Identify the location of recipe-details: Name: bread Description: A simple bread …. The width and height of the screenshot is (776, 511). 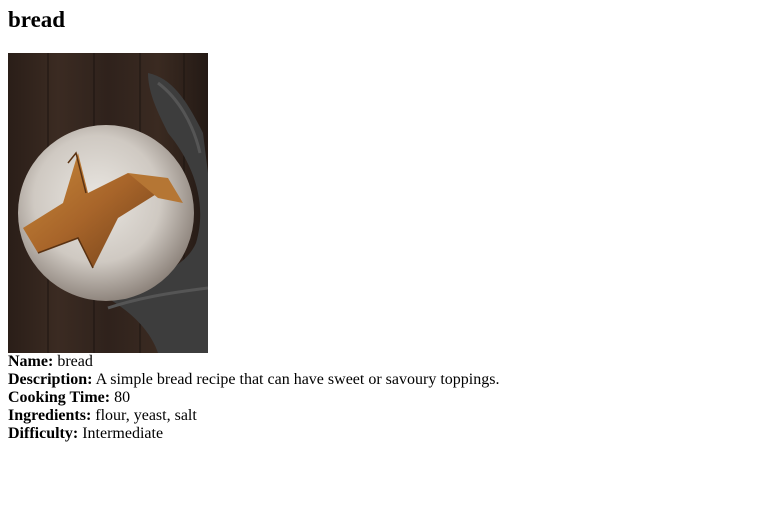
(253, 398).